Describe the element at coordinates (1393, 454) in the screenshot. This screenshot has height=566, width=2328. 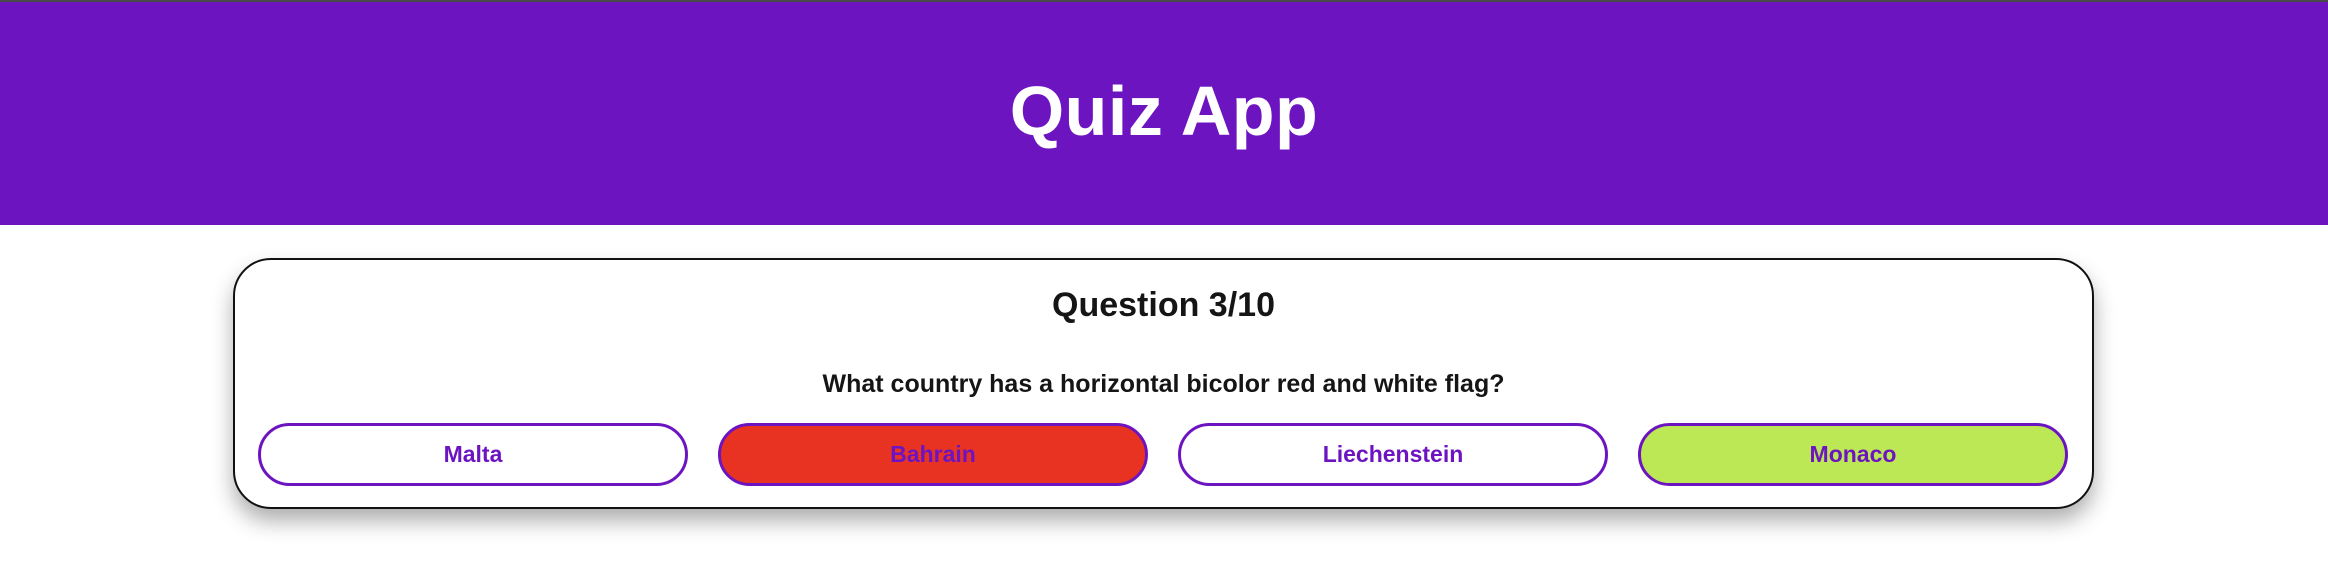
I see `answer-button-liechenstein: Liechenstein` at that location.